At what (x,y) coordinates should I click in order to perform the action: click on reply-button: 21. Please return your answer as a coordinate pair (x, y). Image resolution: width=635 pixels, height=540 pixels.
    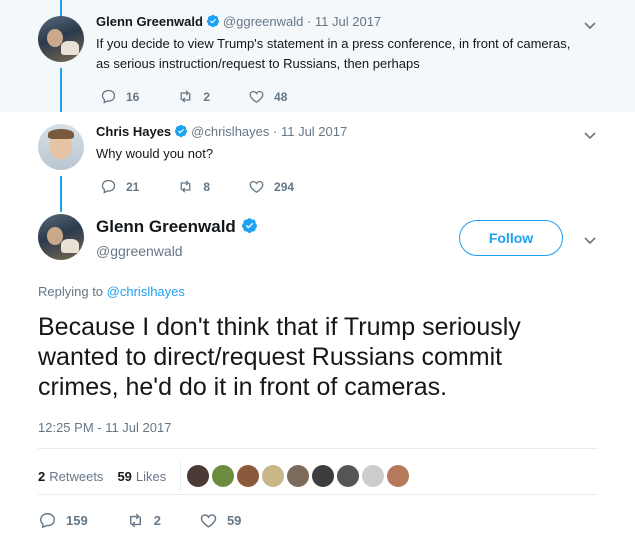
    Looking at the image, I should click on (119, 186).